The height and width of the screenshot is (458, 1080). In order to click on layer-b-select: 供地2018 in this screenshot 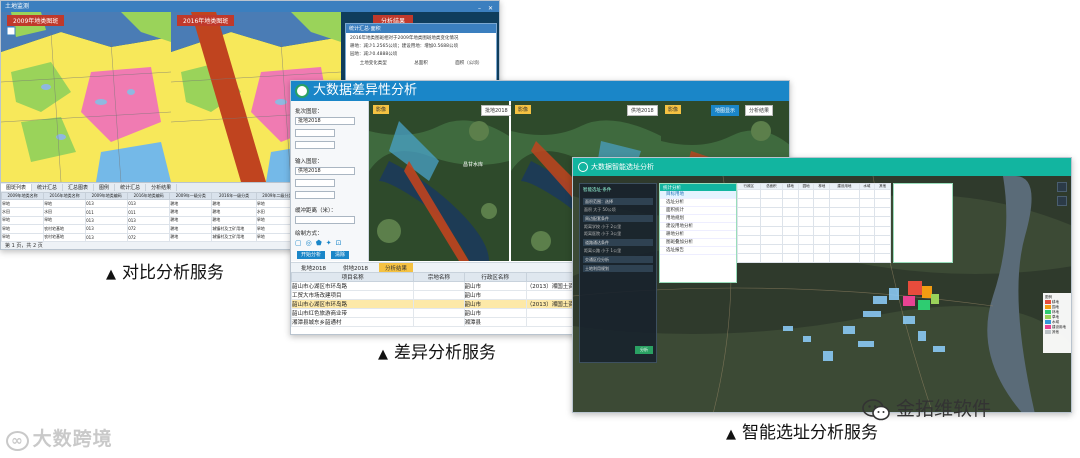, I will do `click(325, 171)`.